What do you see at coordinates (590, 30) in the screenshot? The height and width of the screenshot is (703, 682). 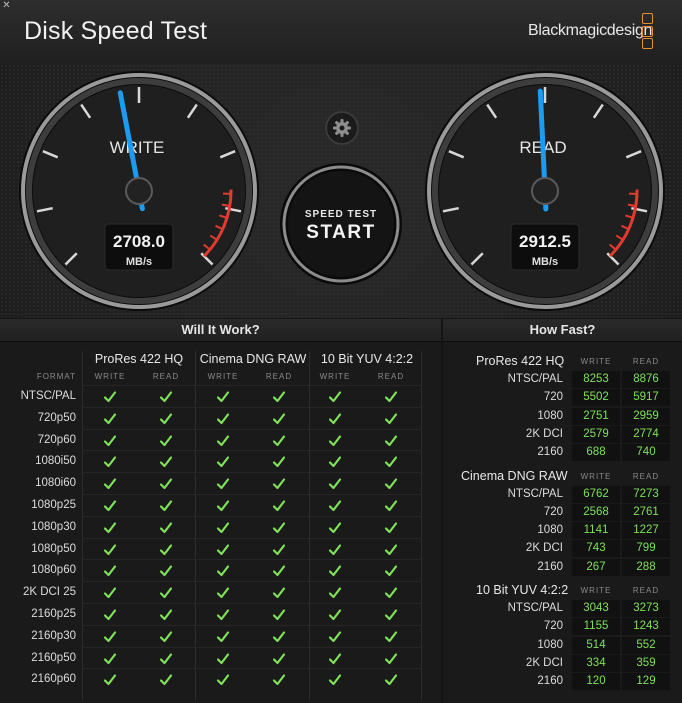 I see `brand-name: Blackmagicdesign` at bounding box center [590, 30].